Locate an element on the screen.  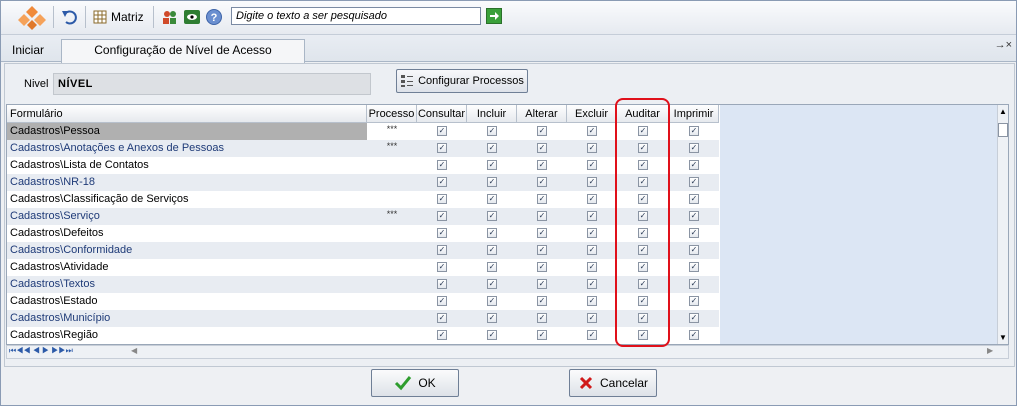
form-name-cell: Cadastros\Defeitos is located at coordinates (187, 233).